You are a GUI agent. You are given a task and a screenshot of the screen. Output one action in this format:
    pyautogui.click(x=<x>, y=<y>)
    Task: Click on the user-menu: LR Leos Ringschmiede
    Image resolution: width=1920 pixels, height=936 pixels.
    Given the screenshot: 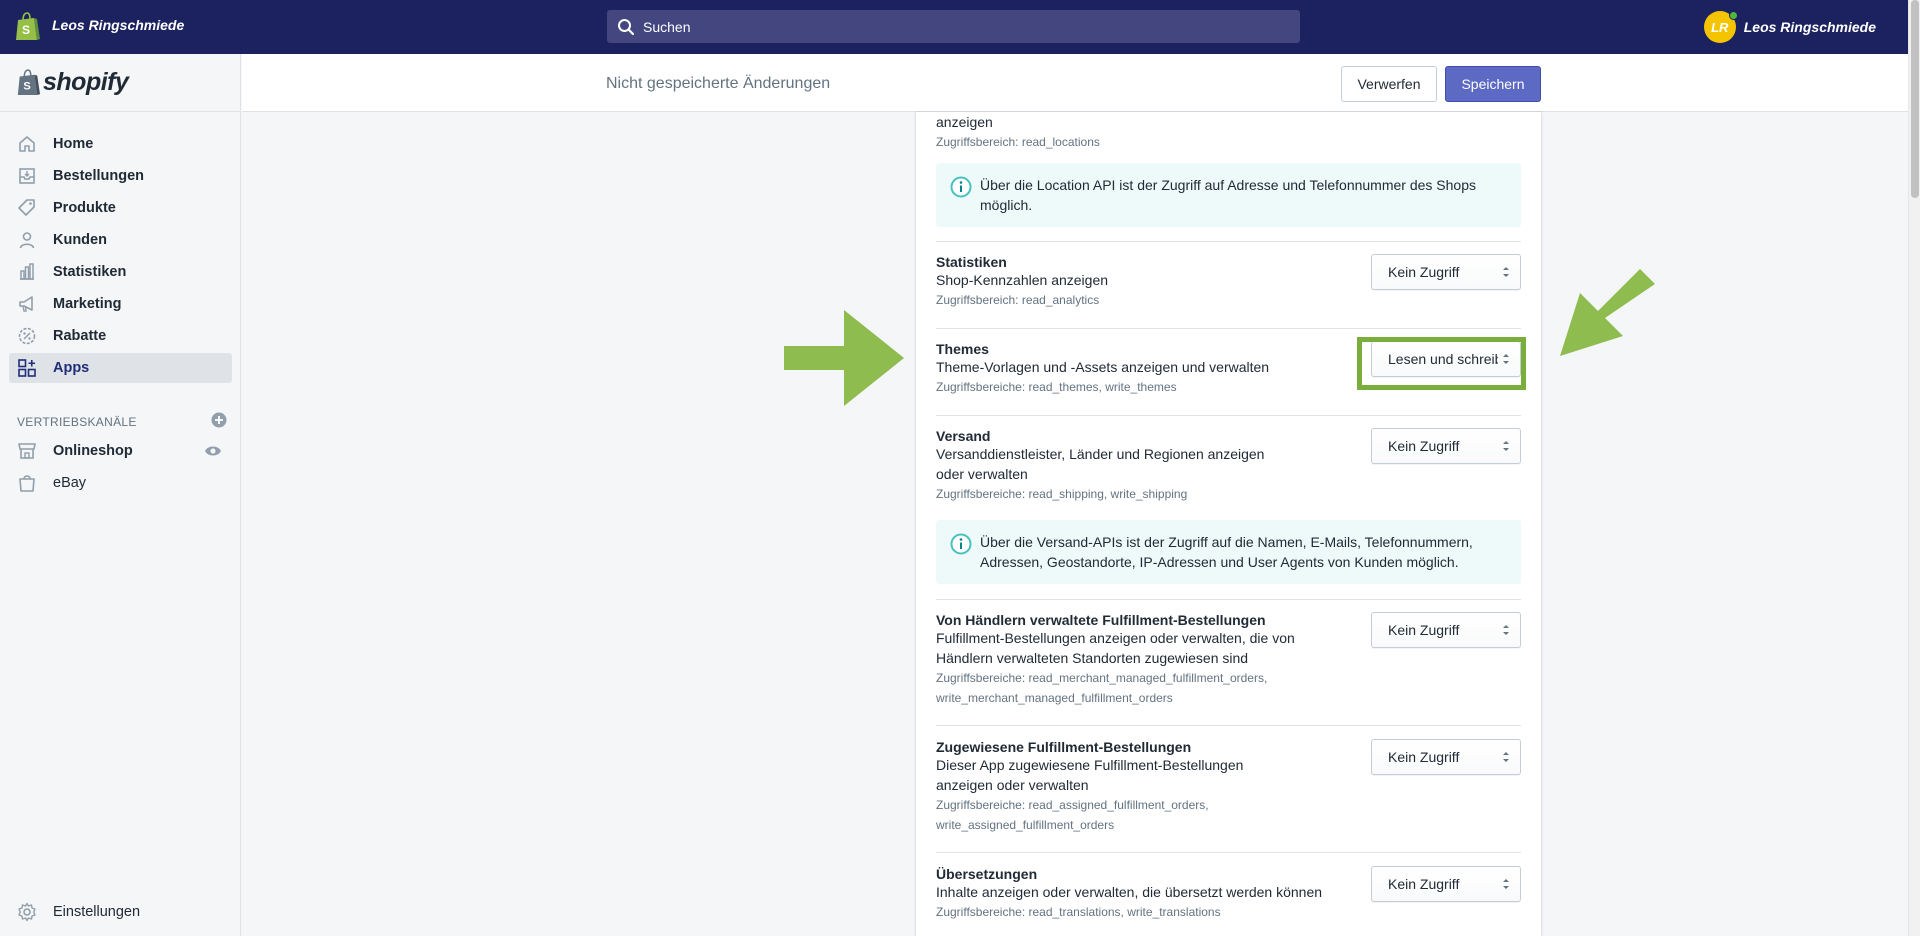 What is the action you would take?
    pyautogui.click(x=1789, y=27)
    